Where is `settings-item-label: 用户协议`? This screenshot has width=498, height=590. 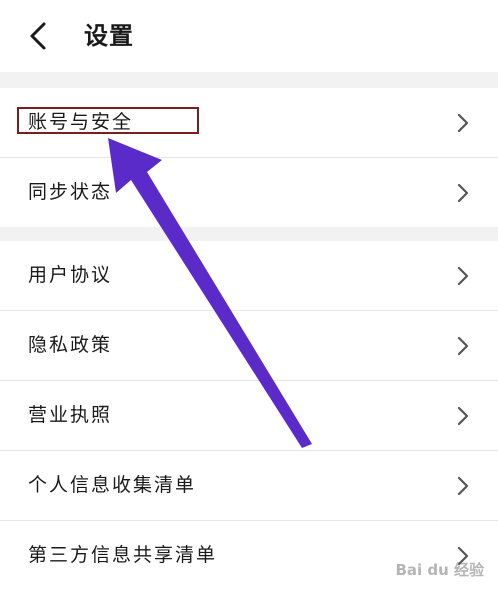
settings-item-label: 用户协议 is located at coordinates (70, 275).